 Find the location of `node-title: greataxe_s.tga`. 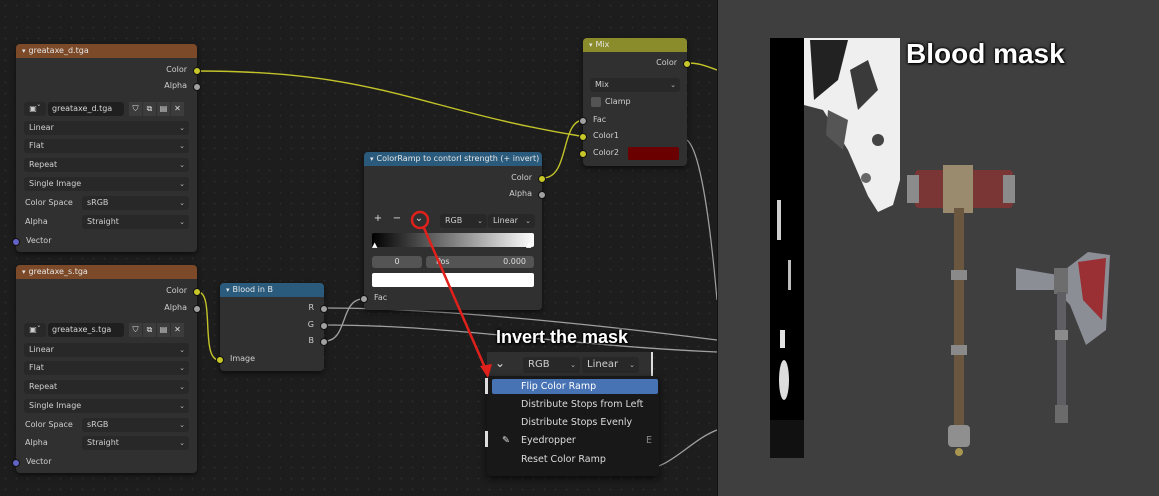

node-title: greataxe_s.tga is located at coordinates (58, 271).